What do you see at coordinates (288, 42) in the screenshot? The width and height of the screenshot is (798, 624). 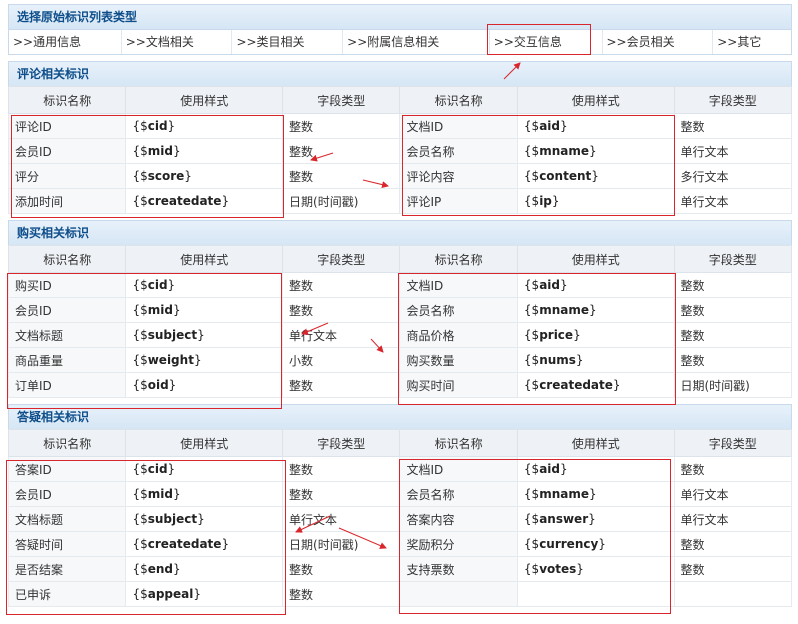 I see `type-link-category: >>类目相关` at bounding box center [288, 42].